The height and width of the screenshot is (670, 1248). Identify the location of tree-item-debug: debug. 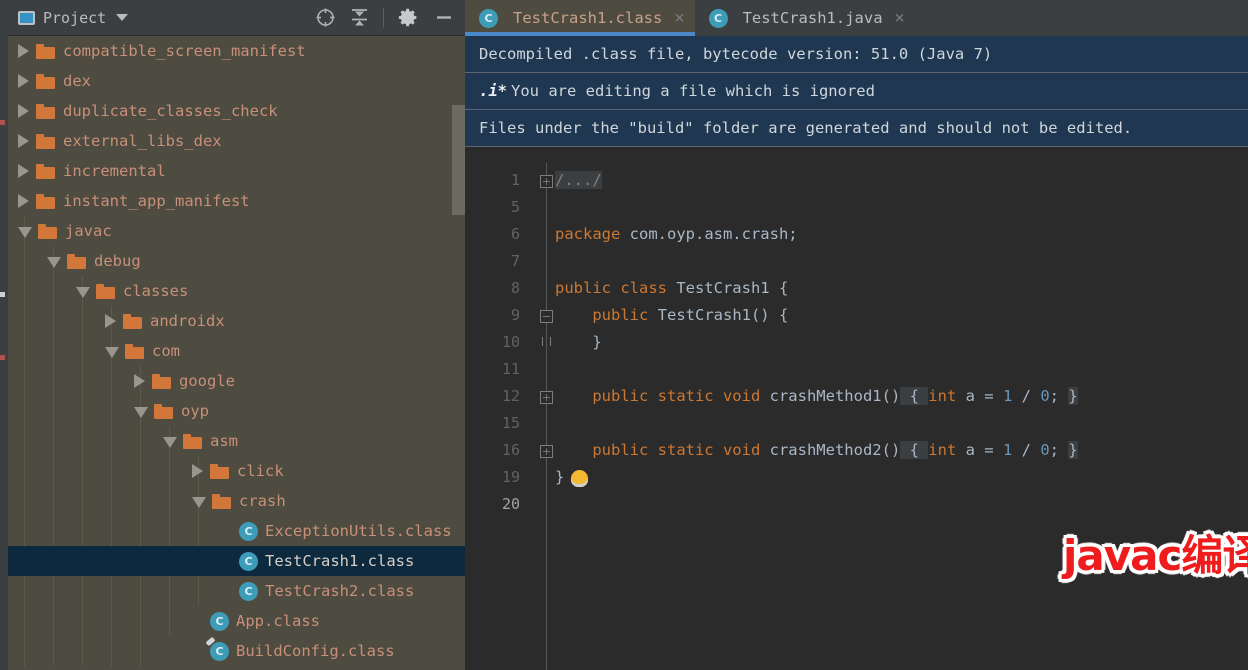
(236, 261).